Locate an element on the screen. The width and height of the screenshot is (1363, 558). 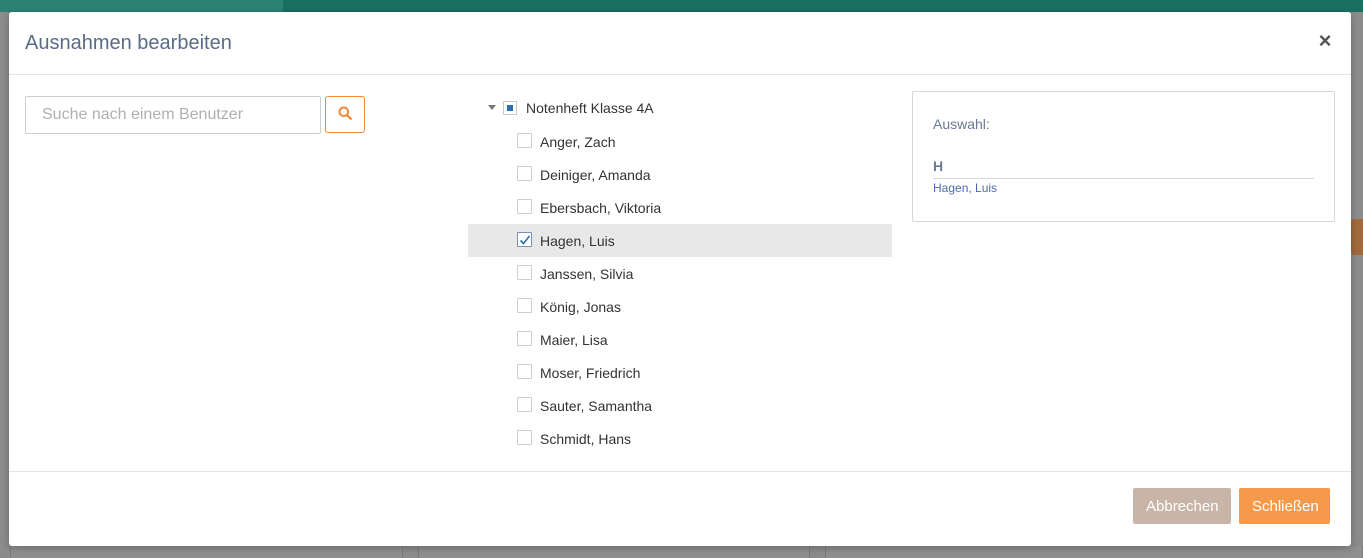
tree-item-label: Schmidt, Hans is located at coordinates (585, 439).